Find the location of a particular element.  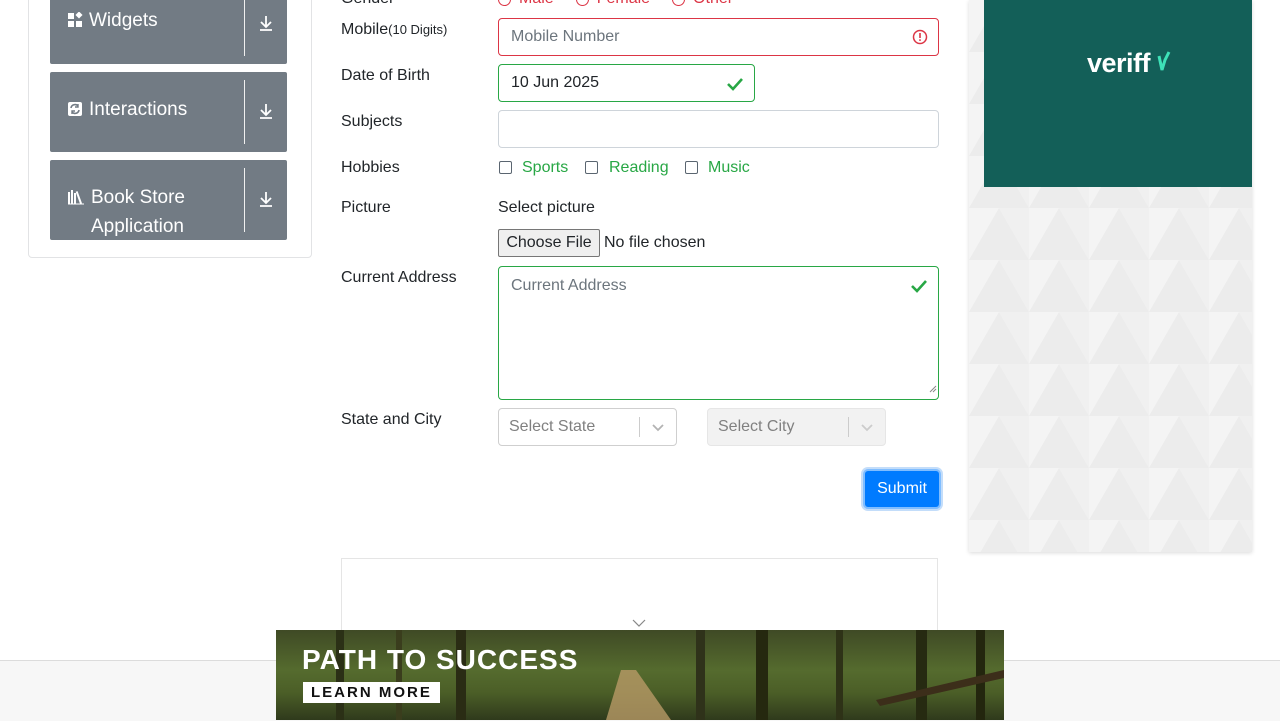

sidebar-item-label: Widgets is located at coordinates (123, 20).